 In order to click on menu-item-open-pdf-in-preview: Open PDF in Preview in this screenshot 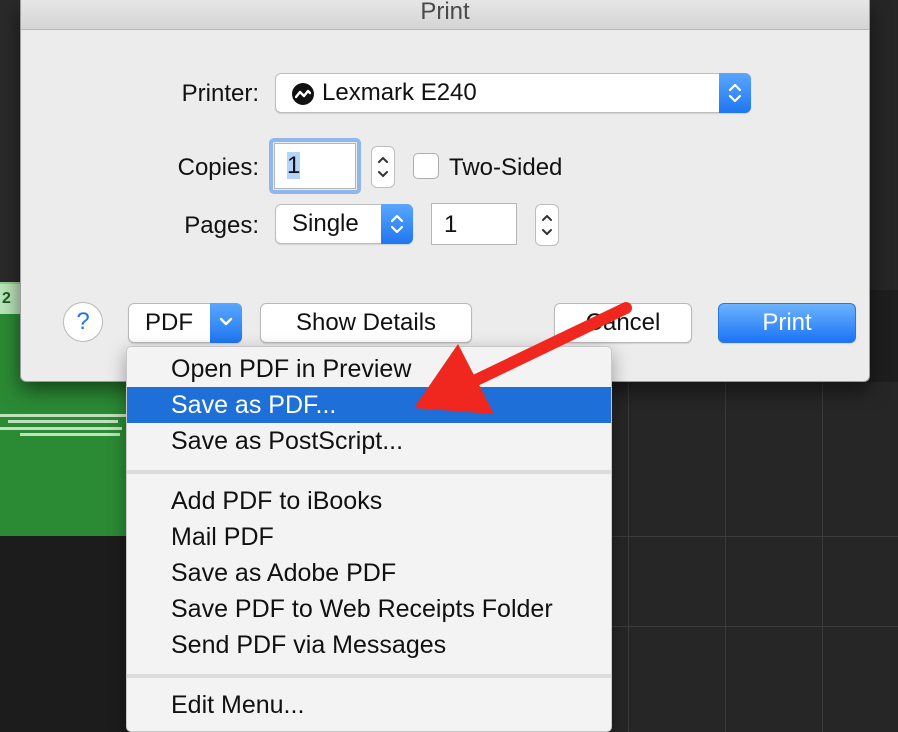, I will do `click(369, 369)`.